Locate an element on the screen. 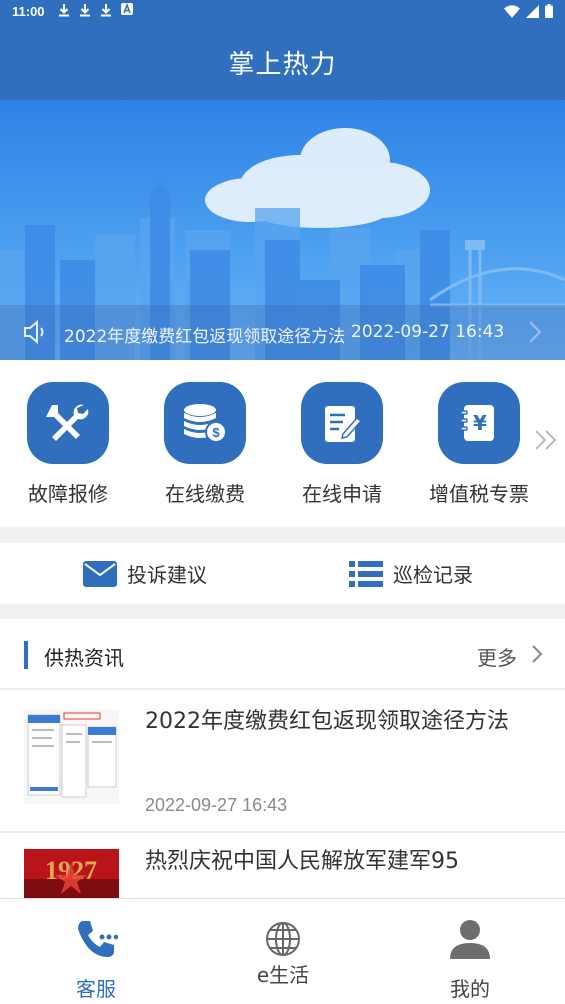 The image size is (565, 1004). tab-label: 客服 is located at coordinates (96, 989).